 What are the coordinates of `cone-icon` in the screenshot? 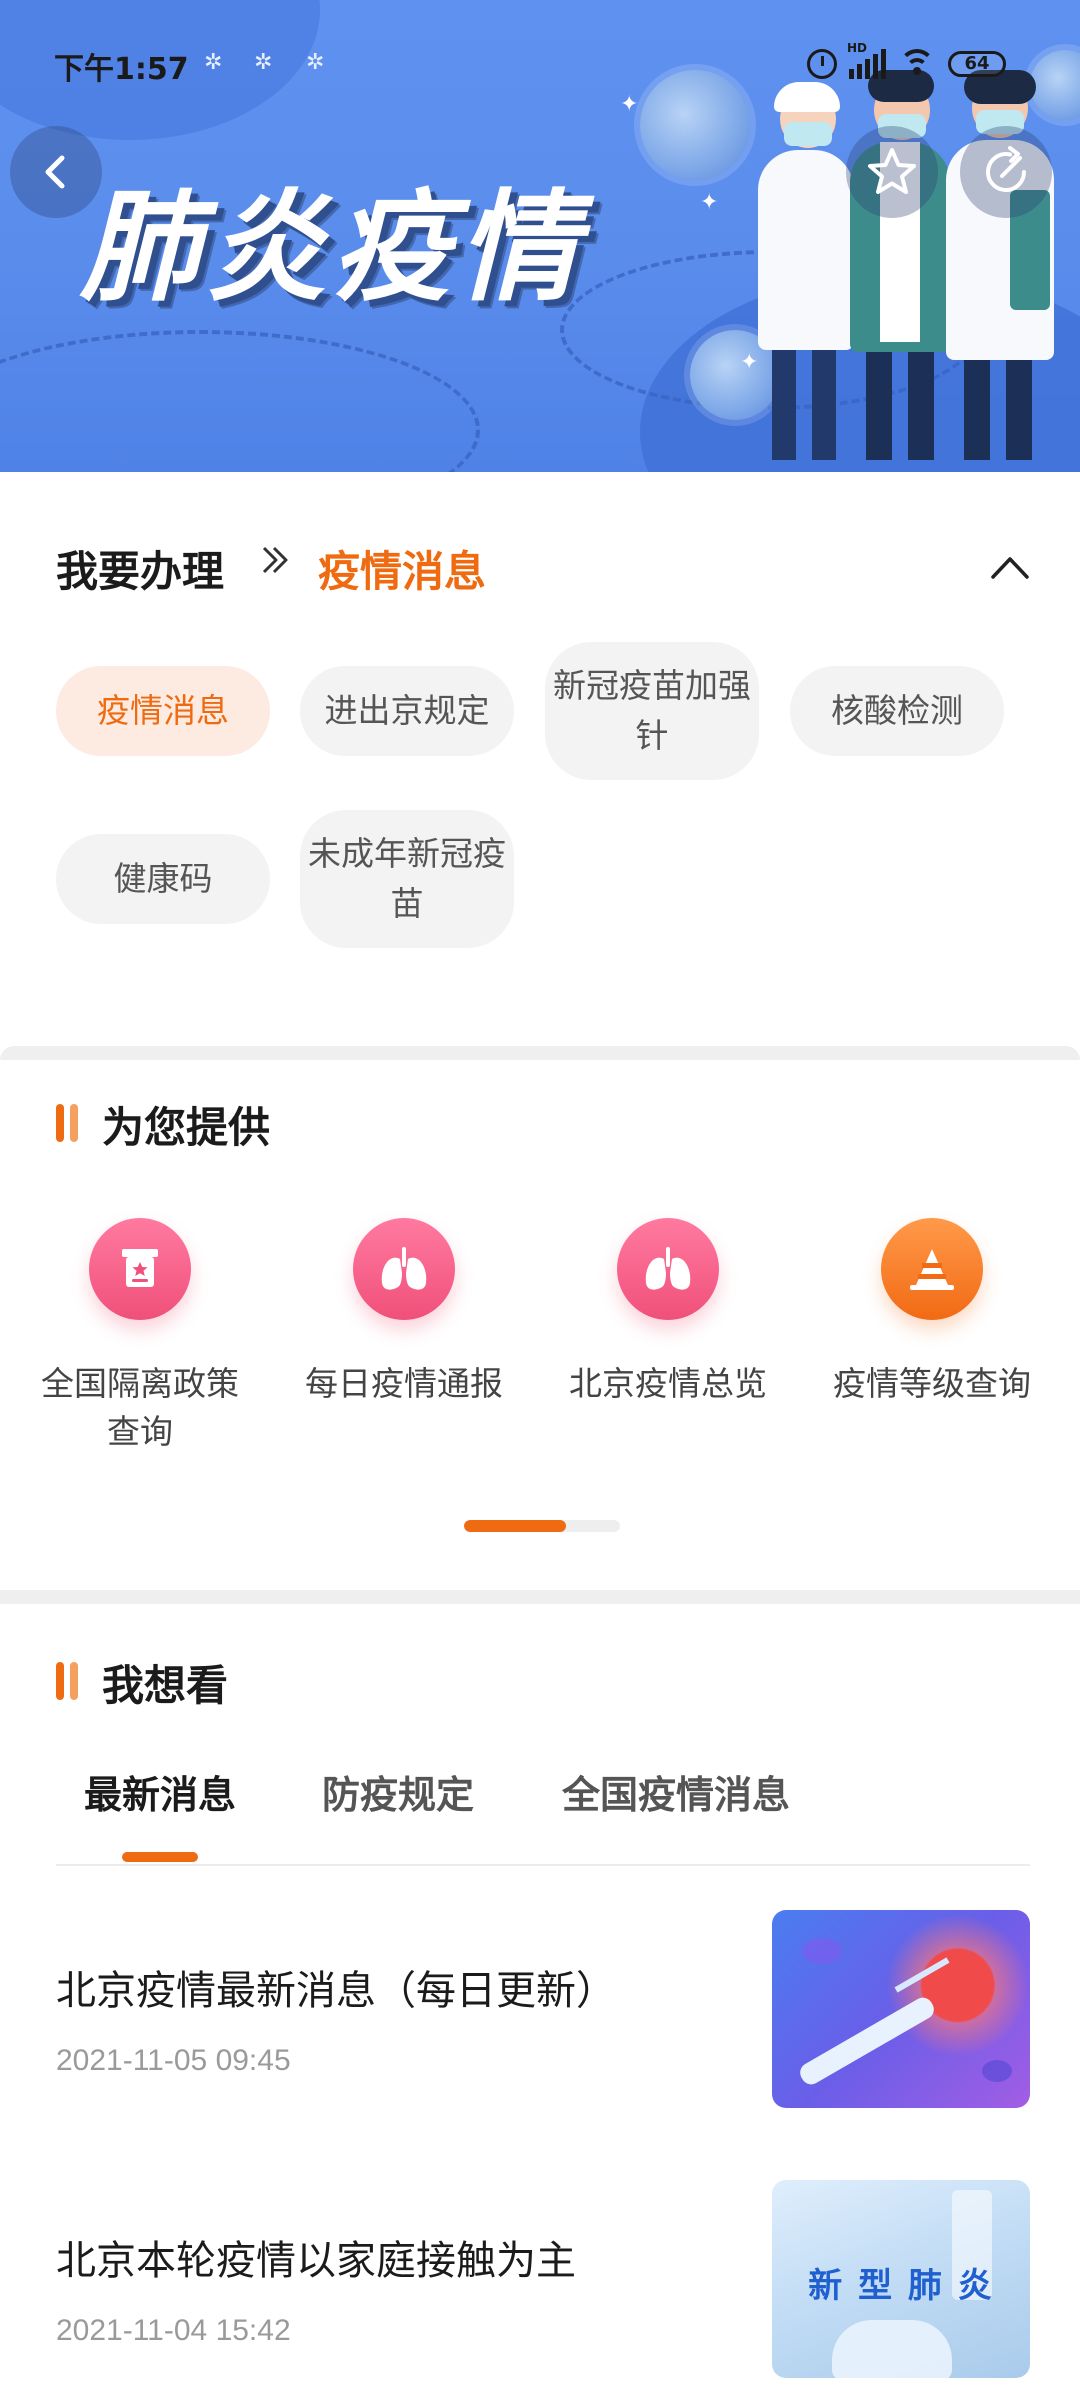 It's located at (932, 1269).